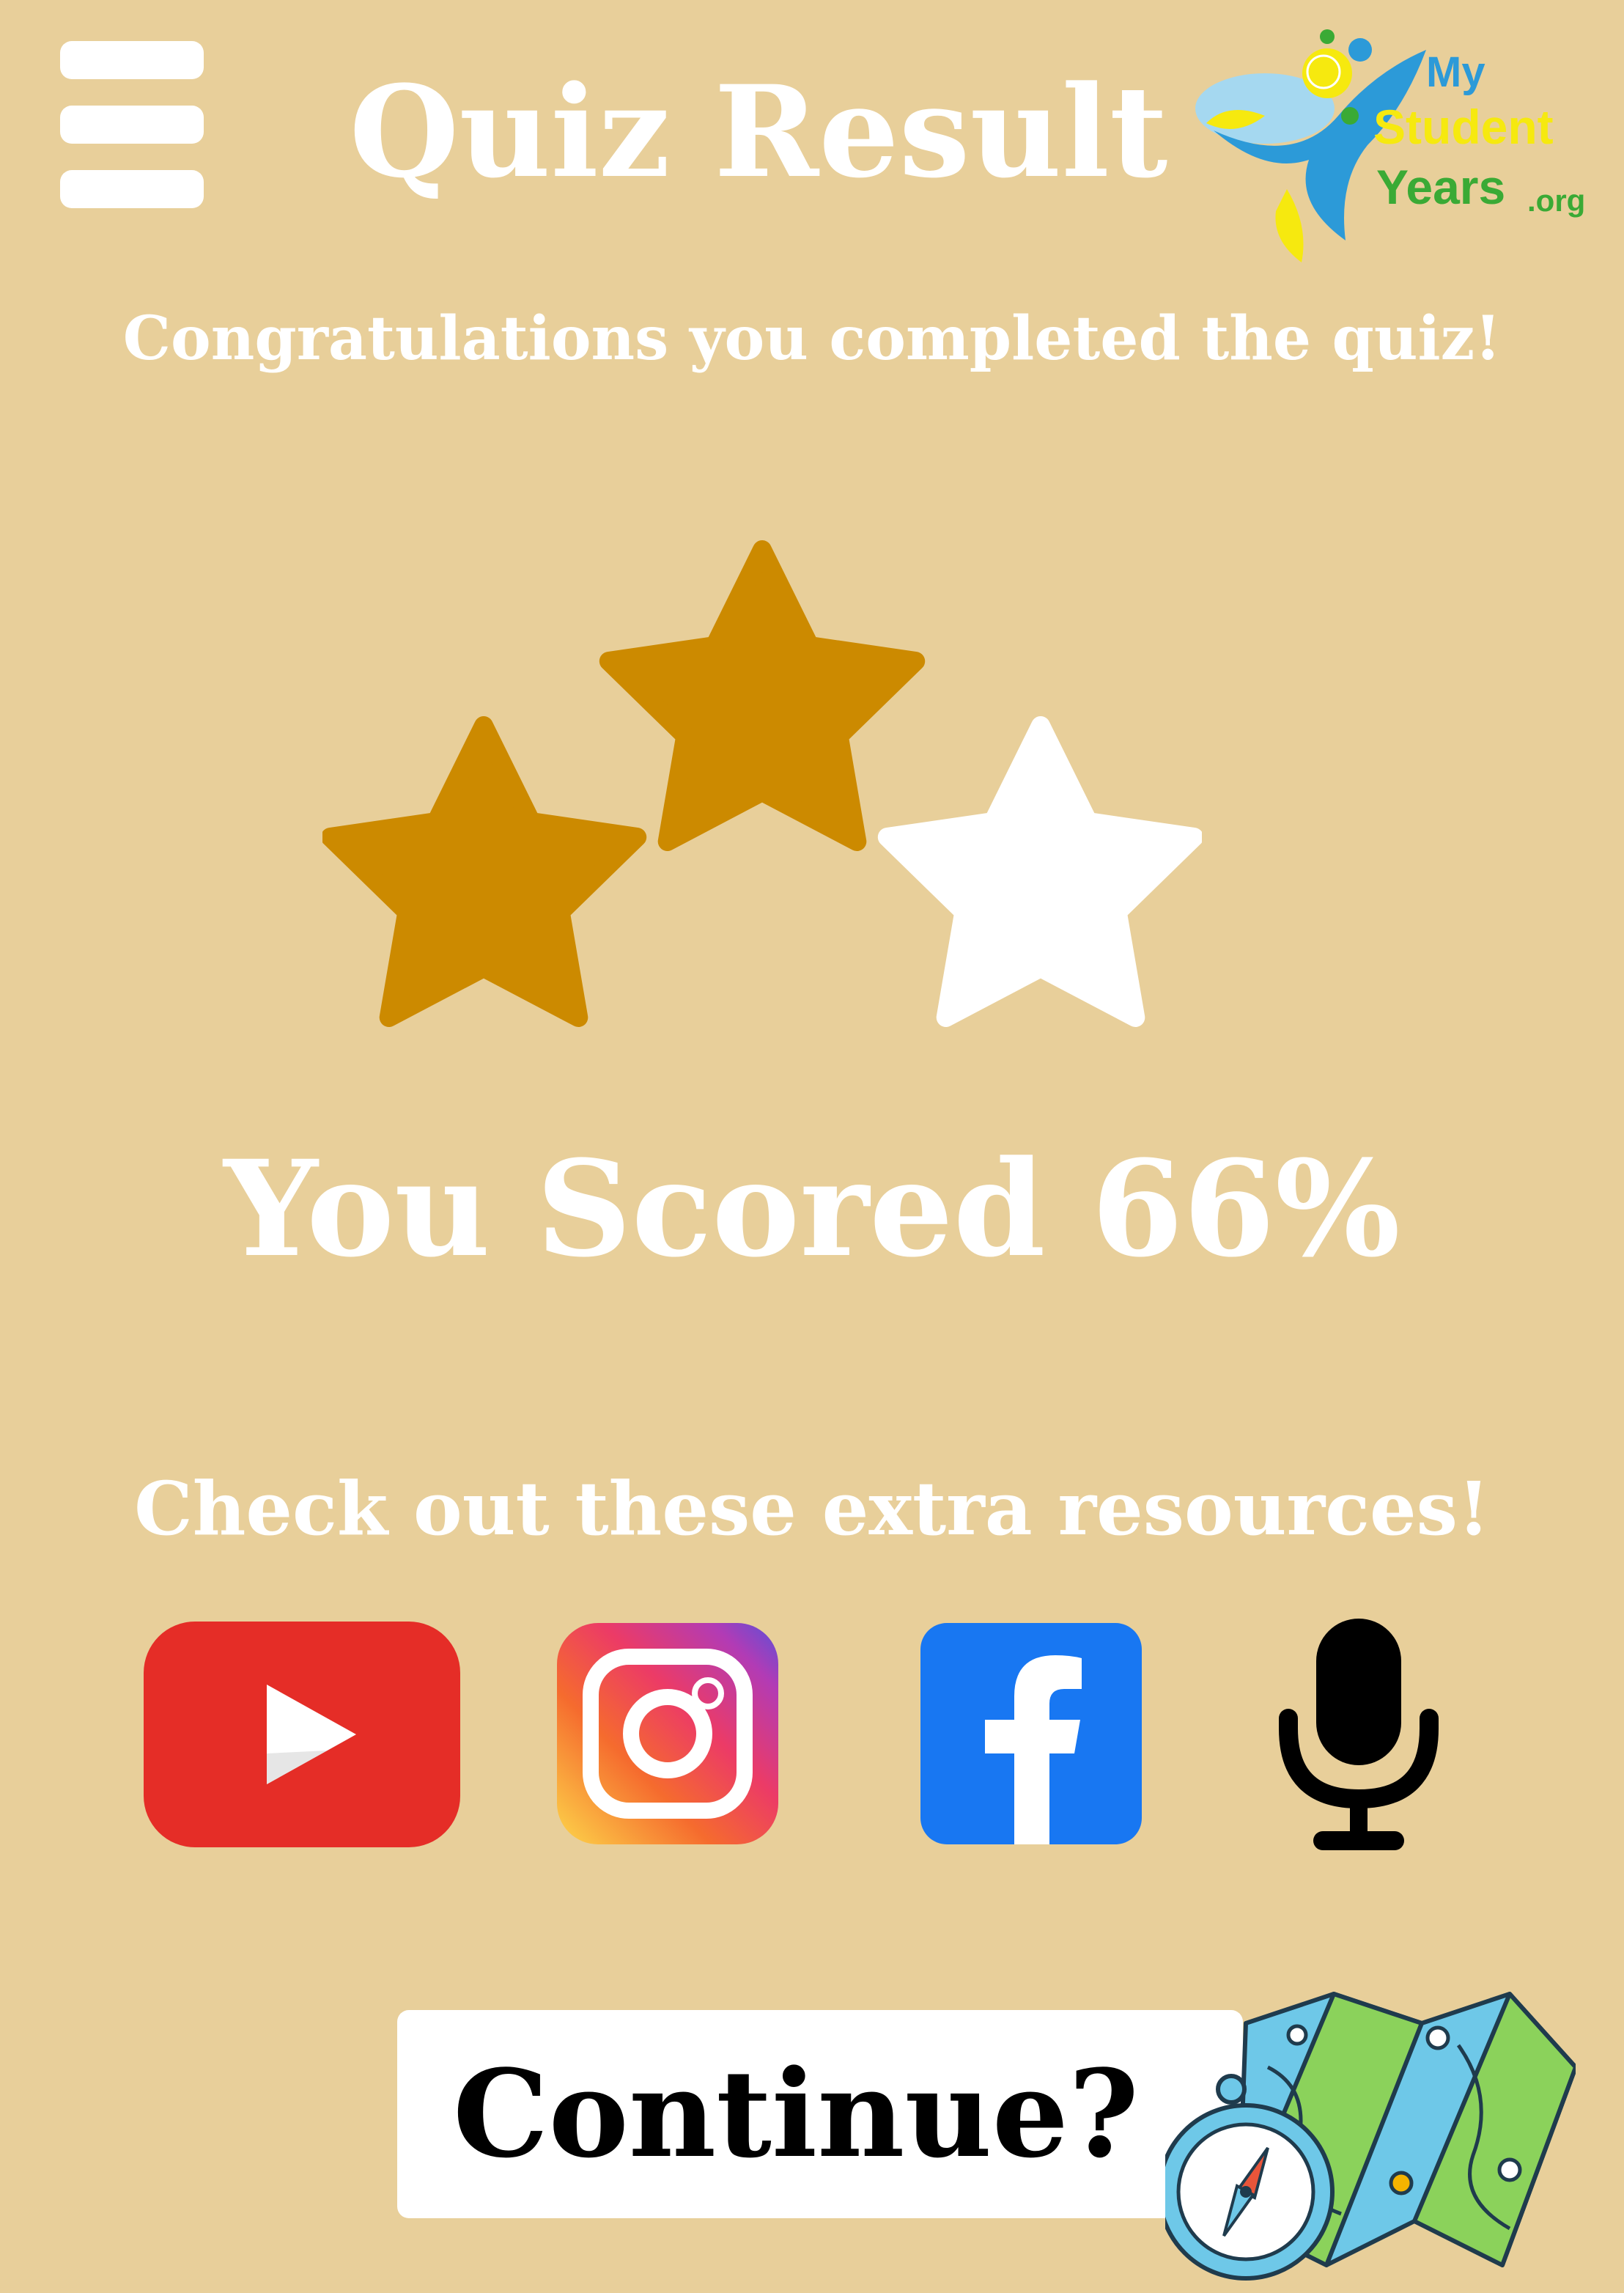 The image size is (1624, 2293). I want to click on instagram-link, so click(667, 1733).